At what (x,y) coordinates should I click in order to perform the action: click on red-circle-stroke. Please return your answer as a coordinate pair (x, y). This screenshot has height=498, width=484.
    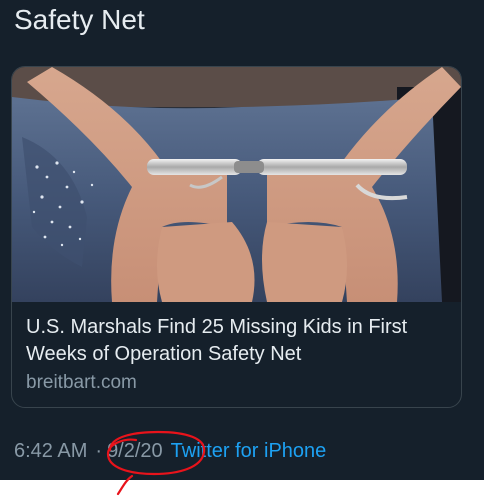
    Looking at the image, I should click on (156, 463).